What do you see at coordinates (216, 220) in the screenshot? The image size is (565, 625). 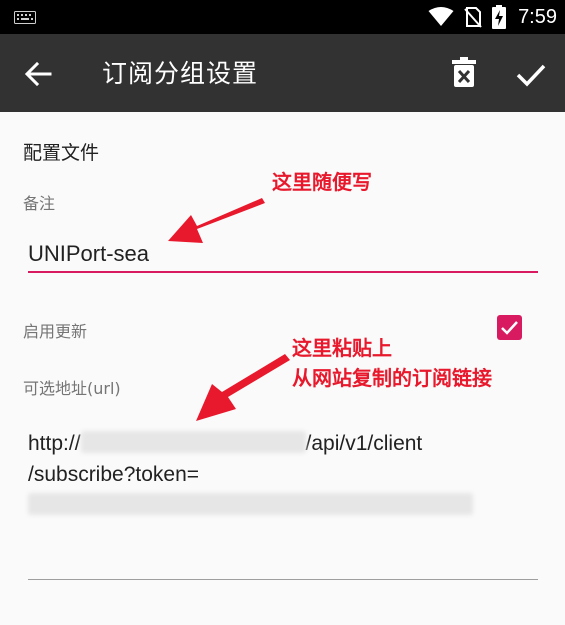 I see `arrow-to-remark` at bounding box center [216, 220].